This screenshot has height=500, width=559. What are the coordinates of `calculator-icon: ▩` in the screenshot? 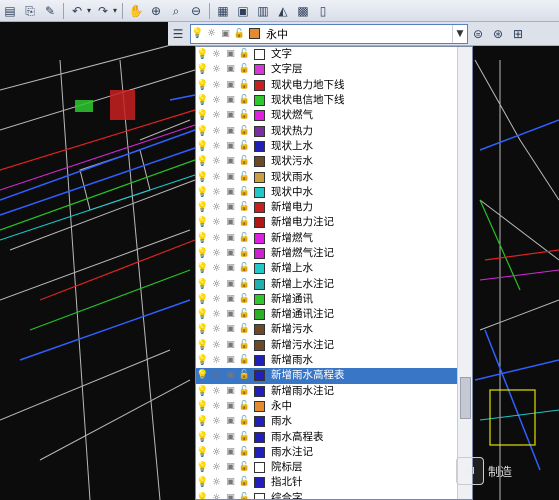 It's located at (303, 11).